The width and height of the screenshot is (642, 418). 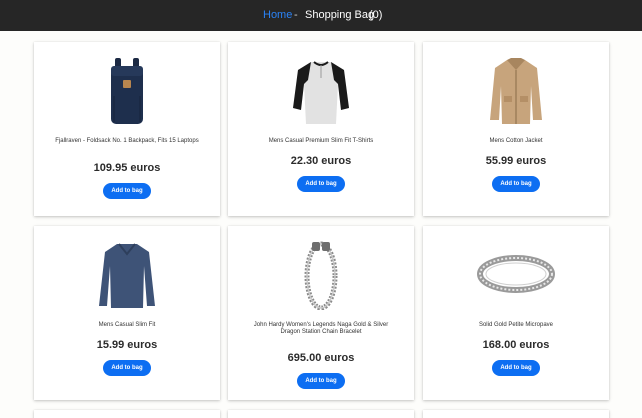 What do you see at coordinates (339, 15) in the screenshot?
I see `shopping-bag-link: Shopping Bag` at bounding box center [339, 15].